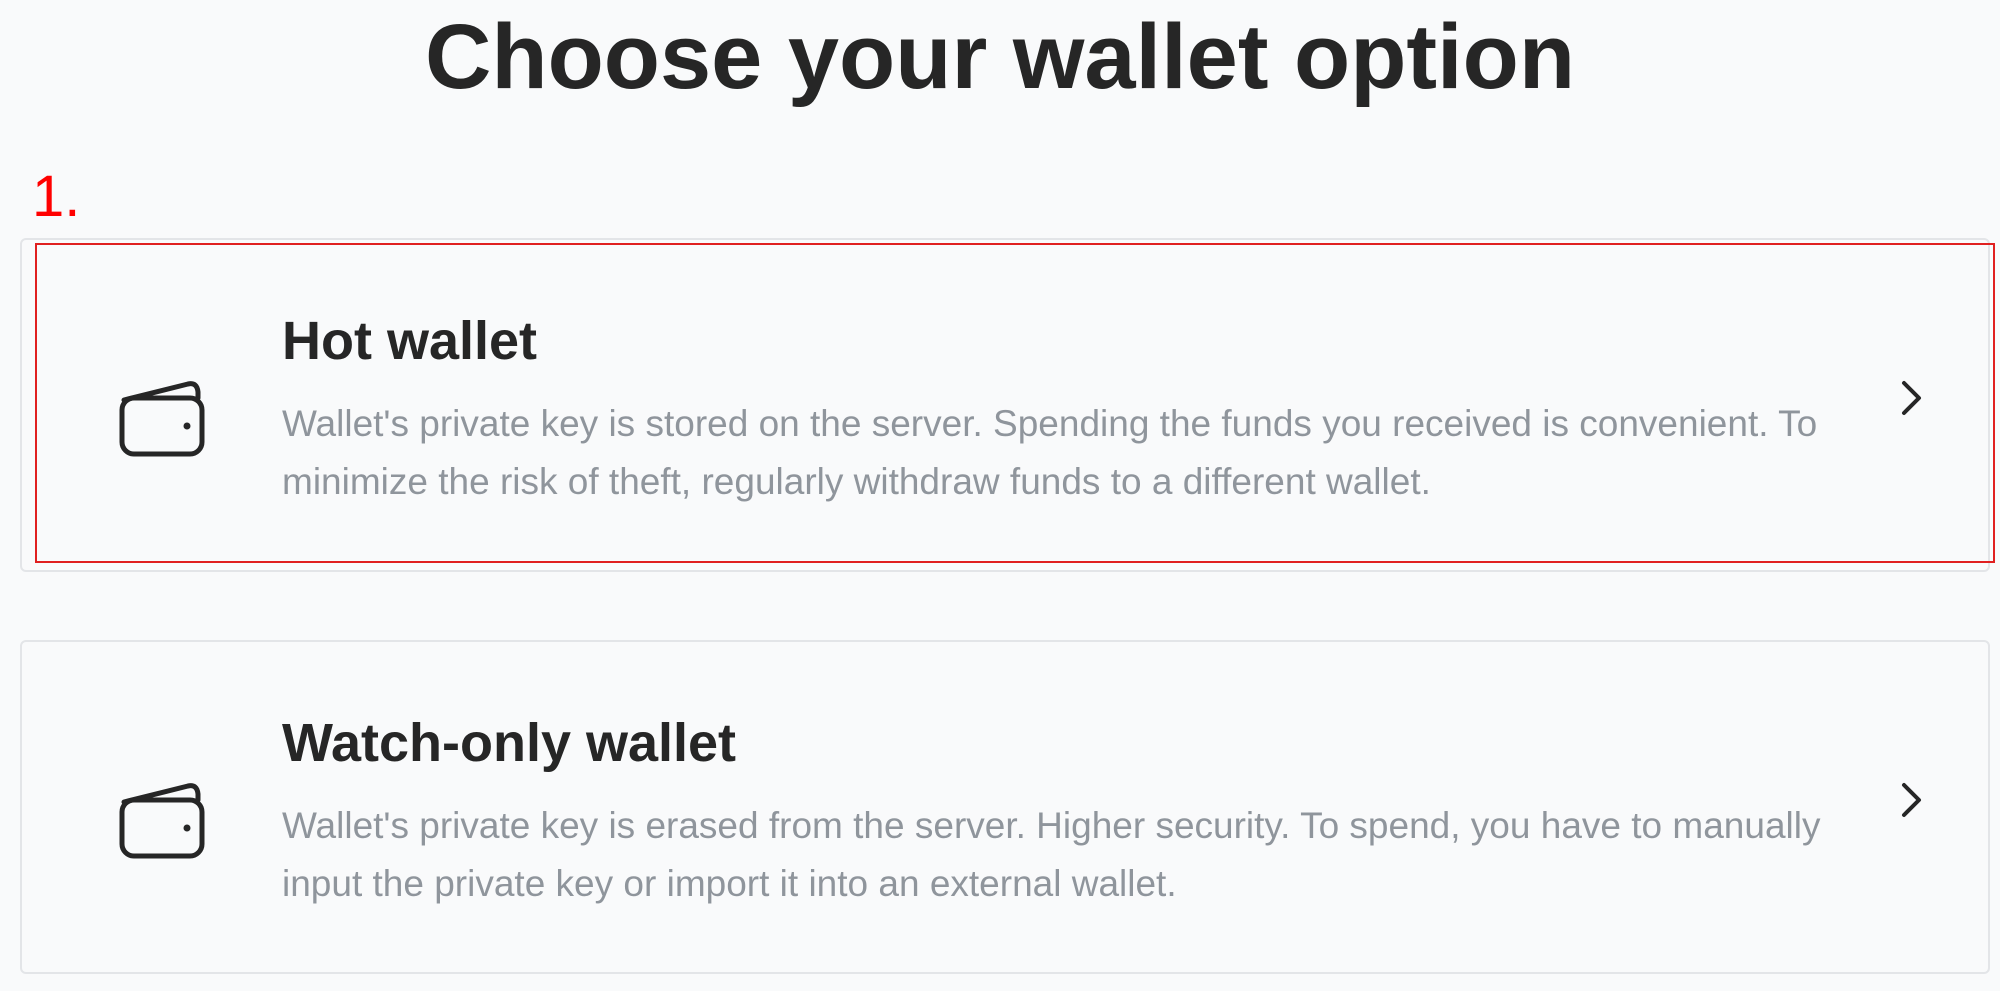 This screenshot has height=991, width=2000. I want to click on annotation-number: 1., so click(56, 196).